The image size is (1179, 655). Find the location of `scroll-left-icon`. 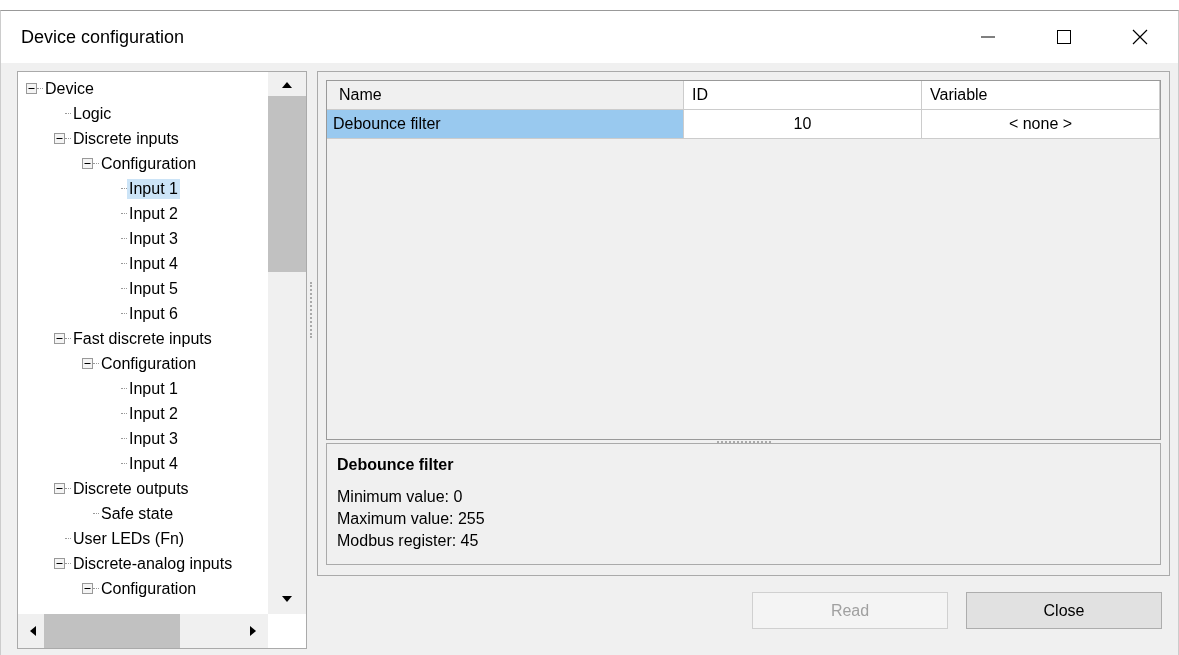

scroll-left-icon is located at coordinates (33, 631).